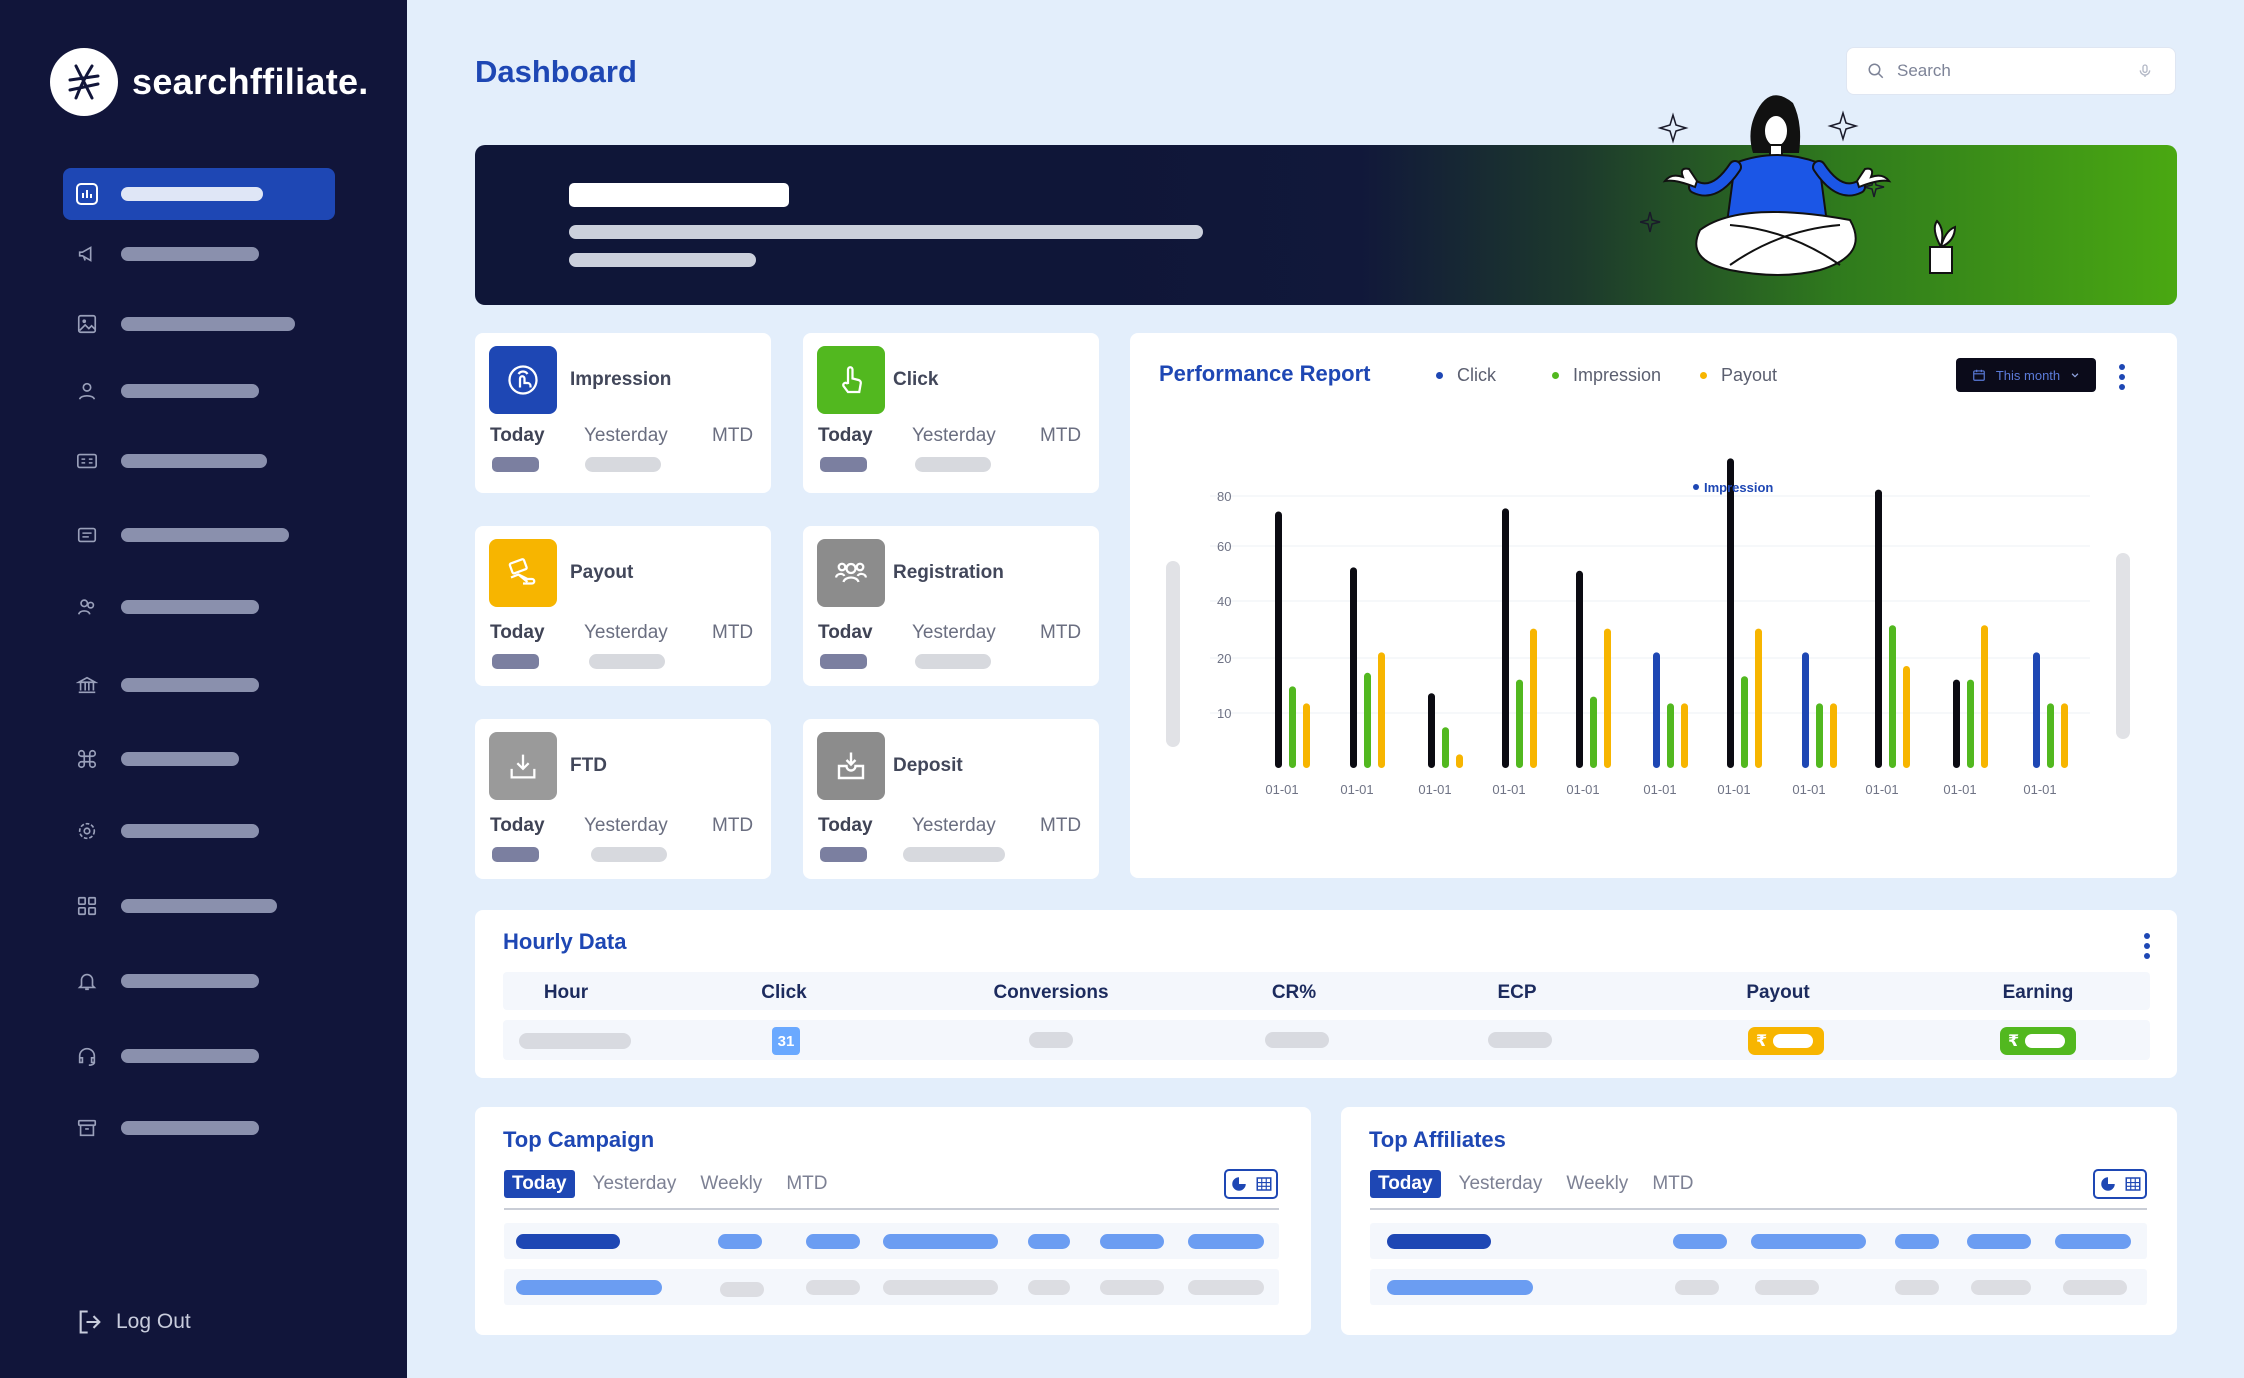 The image size is (2244, 1378). I want to click on search-input, so click(2007, 71).